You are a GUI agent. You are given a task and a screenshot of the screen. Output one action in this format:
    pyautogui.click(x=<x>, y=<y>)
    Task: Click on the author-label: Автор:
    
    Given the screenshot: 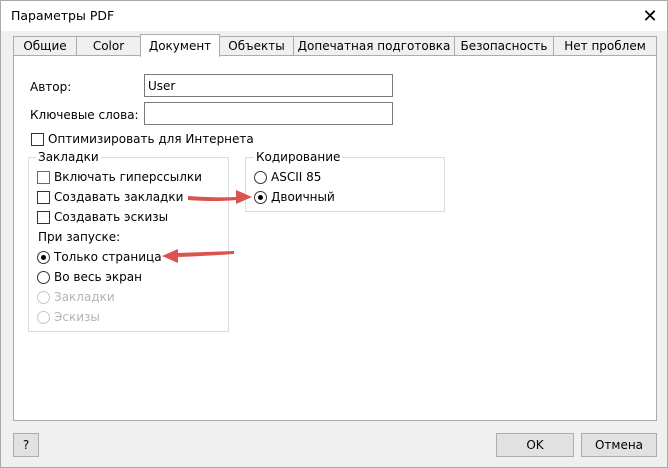 What is the action you would take?
    pyautogui.click(x=51, y=87)
    